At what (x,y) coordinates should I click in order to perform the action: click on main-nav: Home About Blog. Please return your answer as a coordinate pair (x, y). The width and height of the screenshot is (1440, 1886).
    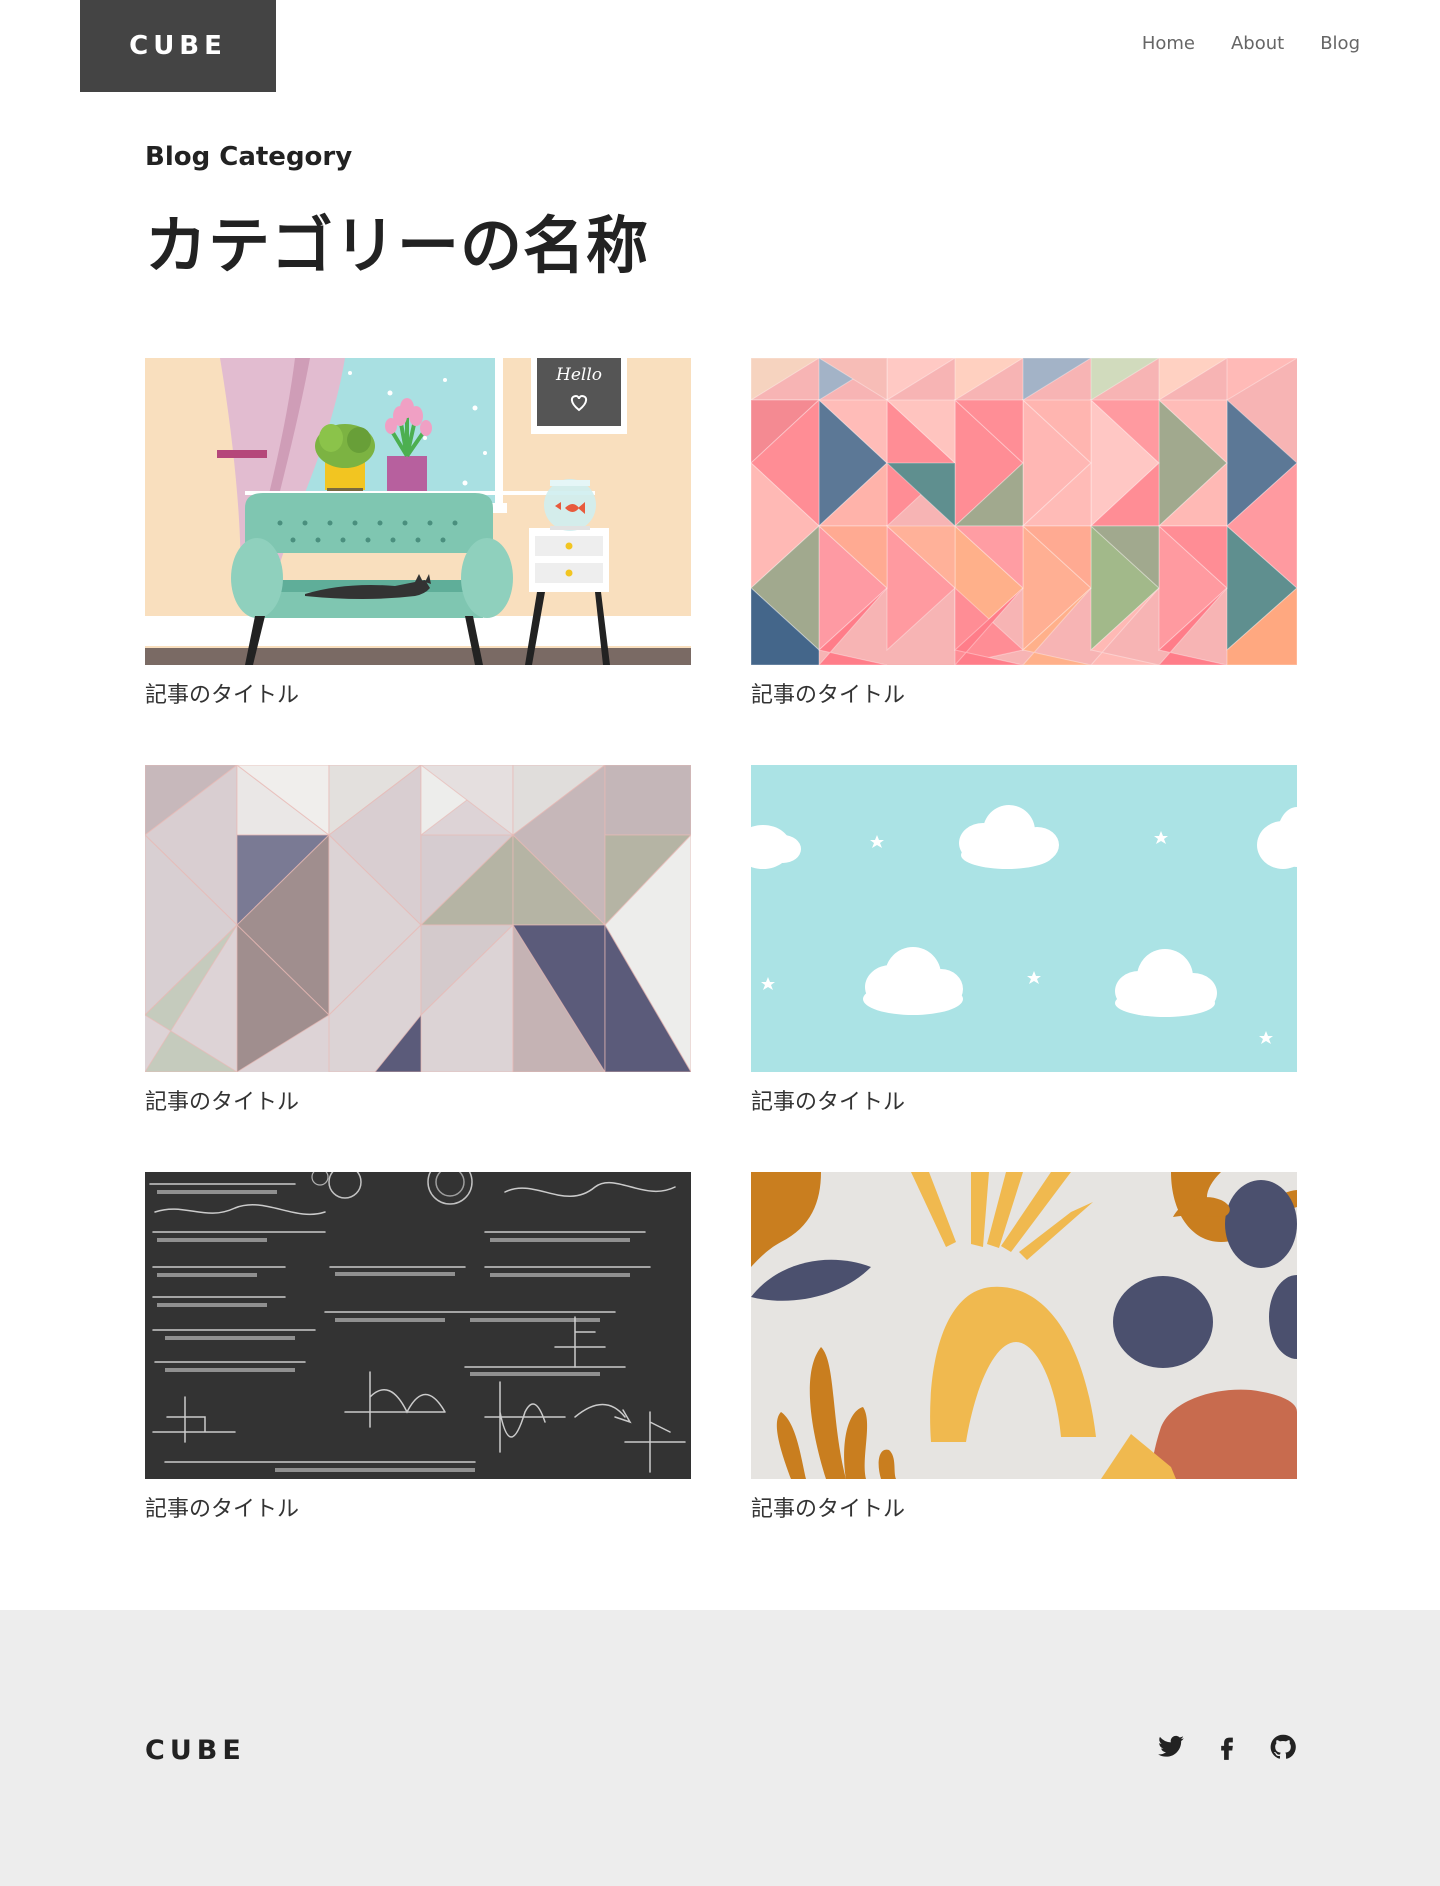
    Looking at the image, I should click on (1251, 43).